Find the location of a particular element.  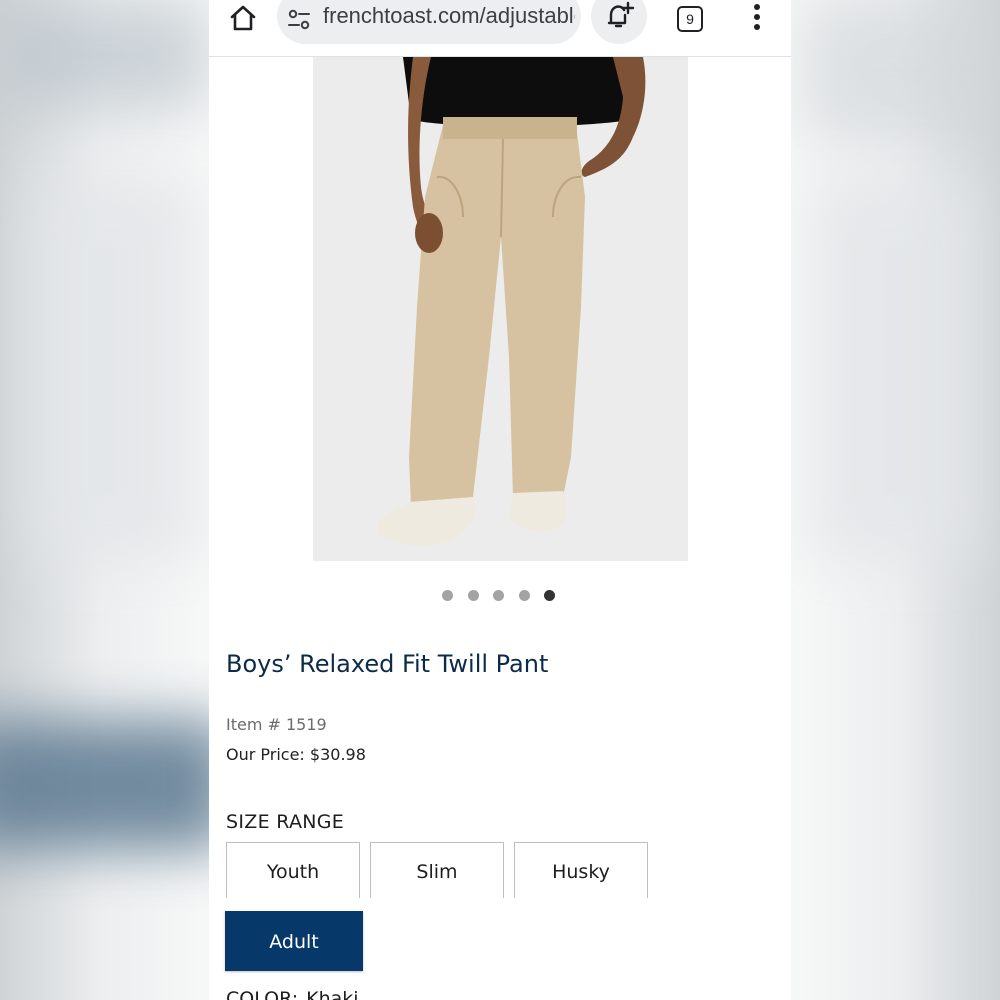

tab-count: 9 is located at coordinates (690, 19).